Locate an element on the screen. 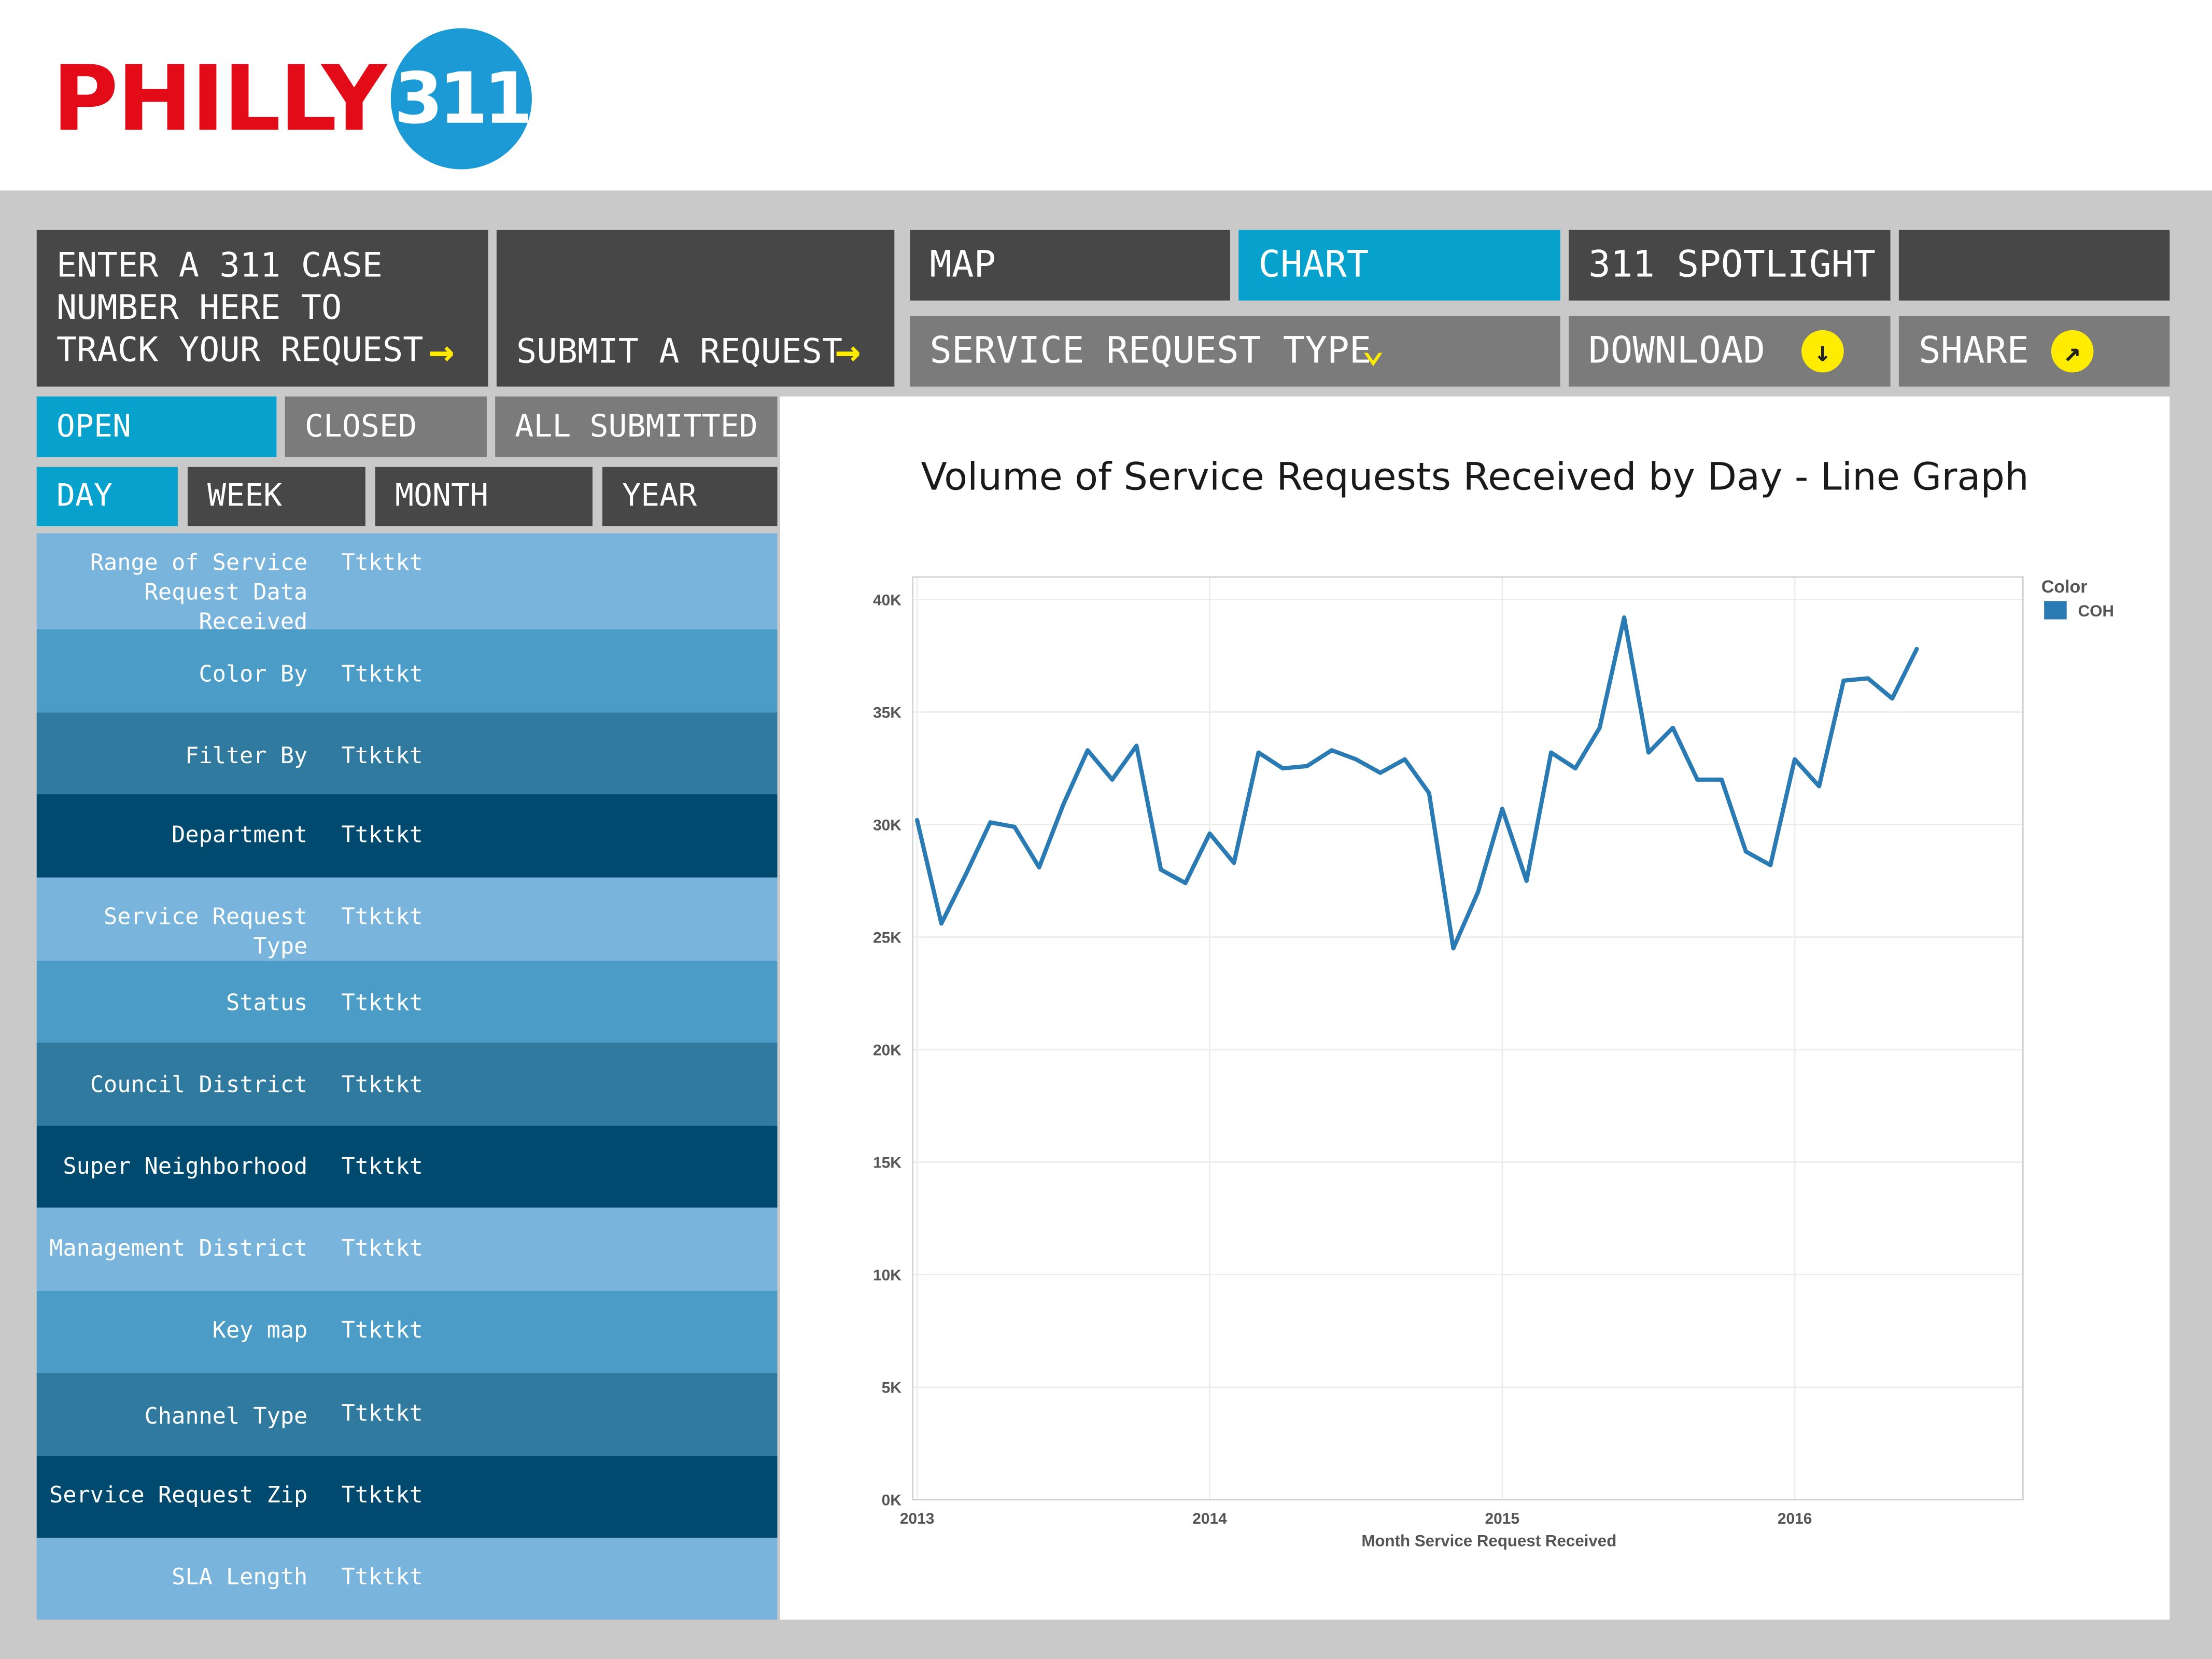  download-button: DOWNLOAD ↓ is located at coordinates (1730, 352).